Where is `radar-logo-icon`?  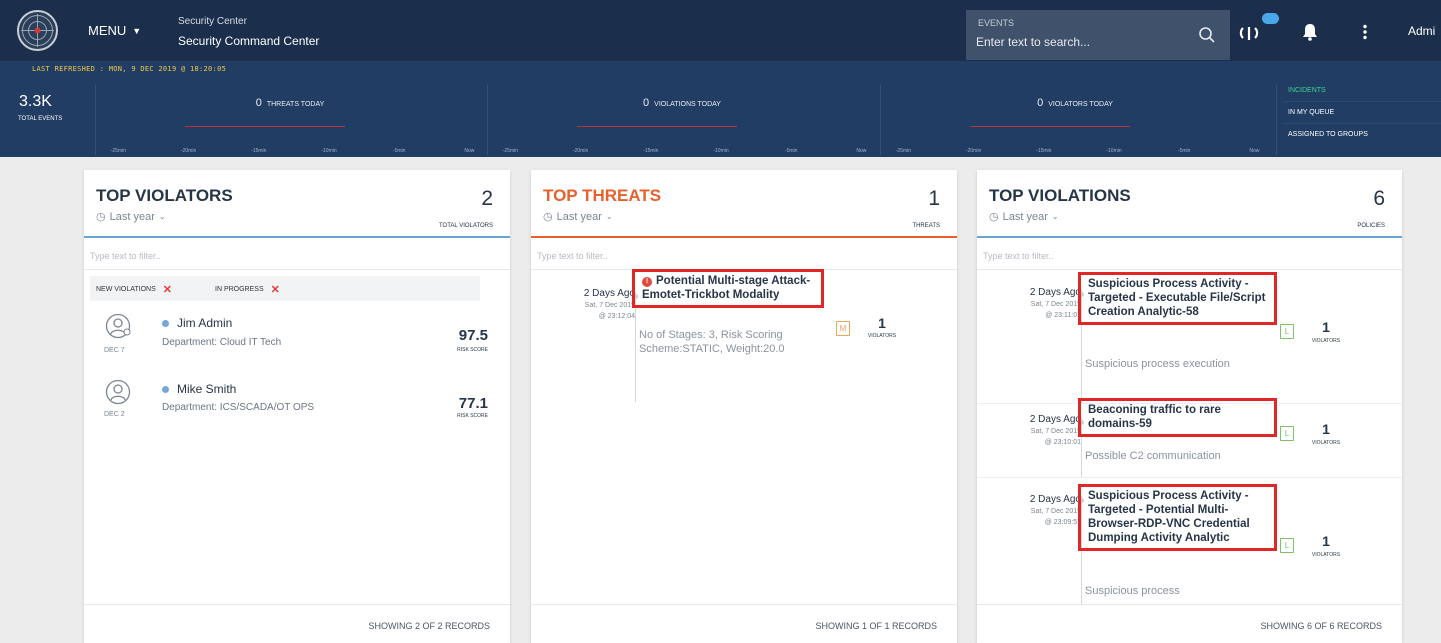
radar-logo-icon is located at coordinates (37, 30).